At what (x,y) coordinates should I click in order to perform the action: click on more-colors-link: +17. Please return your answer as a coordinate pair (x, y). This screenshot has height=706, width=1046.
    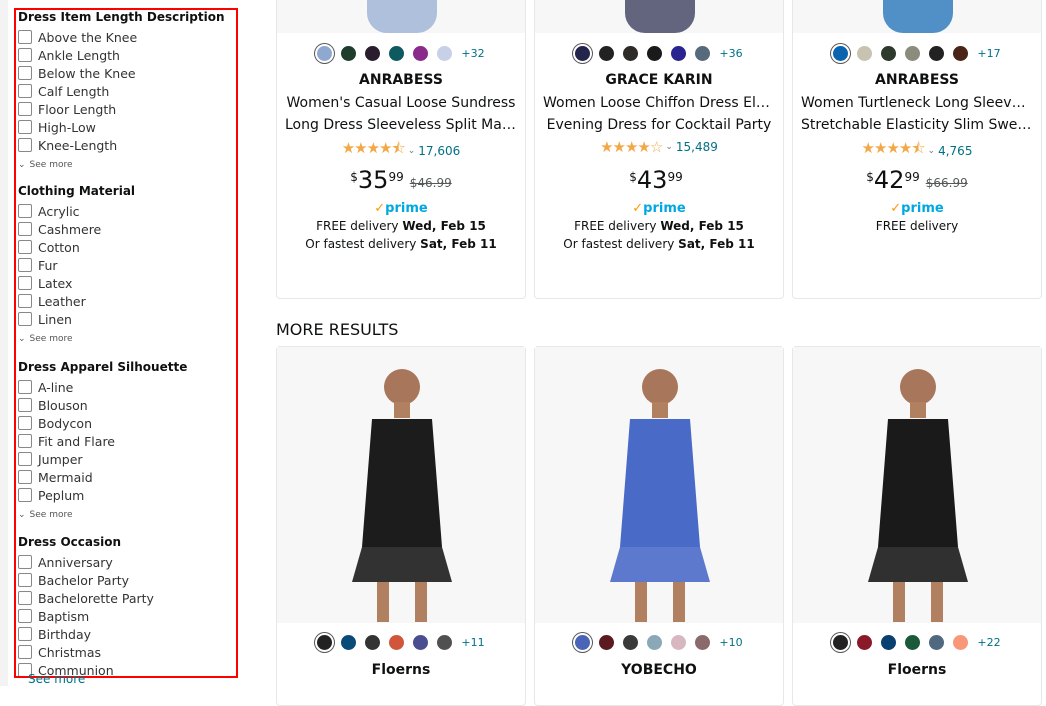
    Looking at the image, I should click on (988, 53).